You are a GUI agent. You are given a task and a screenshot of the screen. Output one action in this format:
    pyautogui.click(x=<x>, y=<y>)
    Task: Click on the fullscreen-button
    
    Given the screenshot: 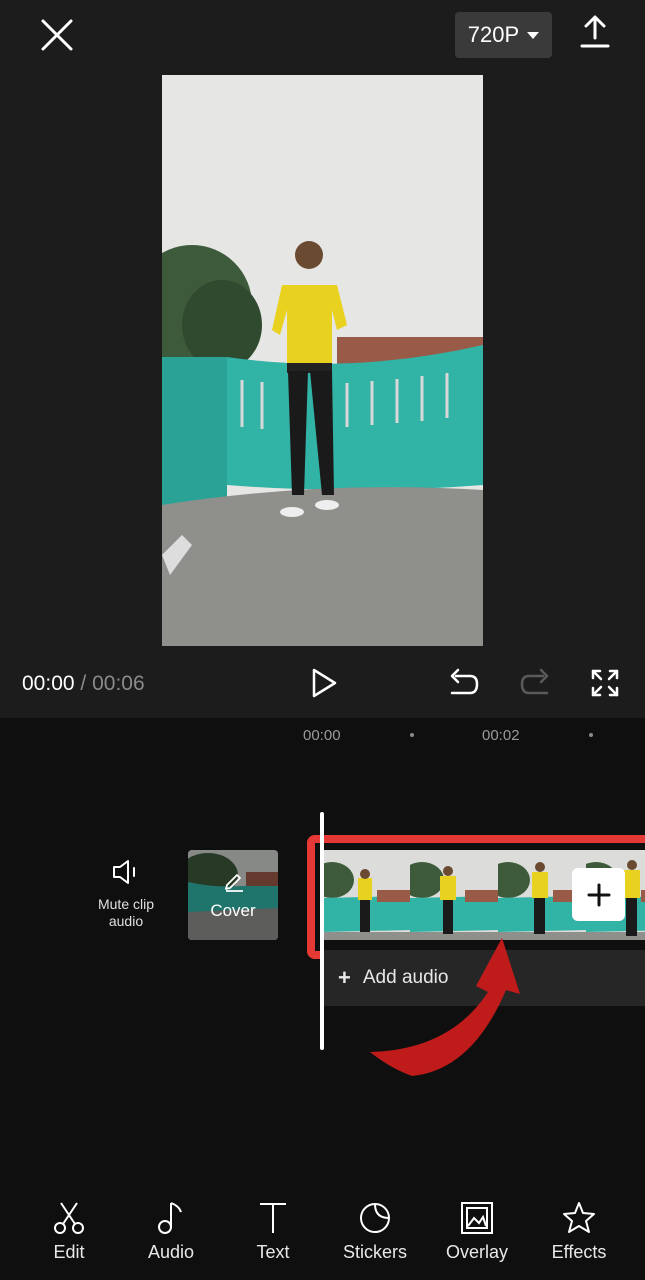 What is the action you would take?
    pyautogui.click(x=605, y=683)
    